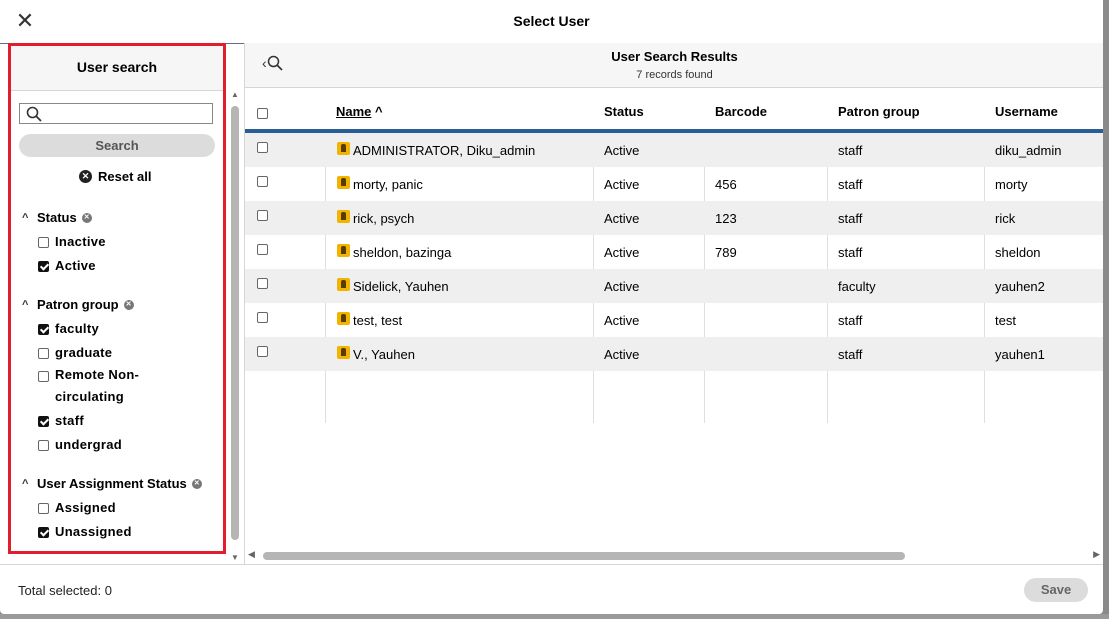 This screenshot has height=619, width=1109. I want to click on table-row: morty, panic Active 456 staff morty, so click(674, 184).